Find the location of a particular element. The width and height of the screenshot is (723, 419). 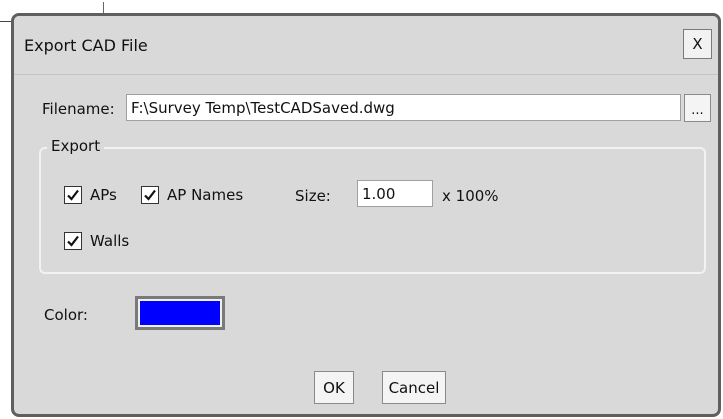

filename-label: Filename: is located at coordinates (78, 109).